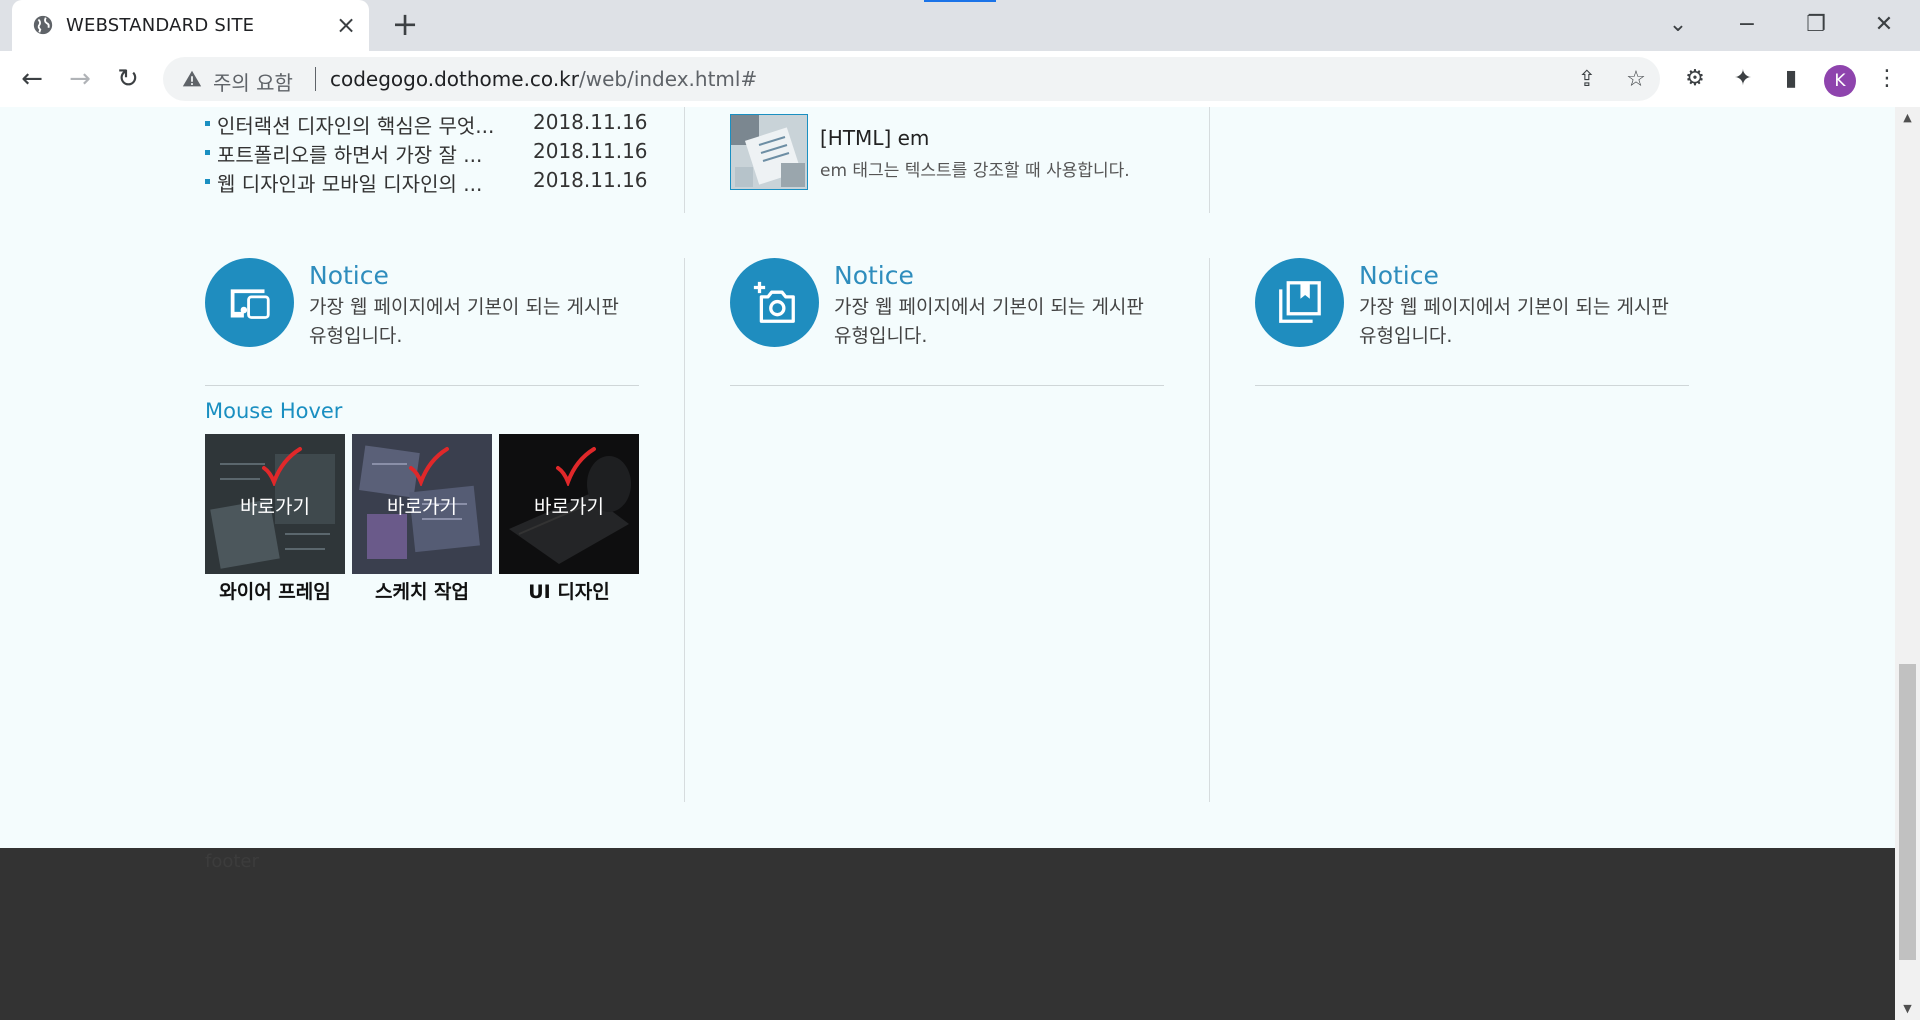  What do you see at coordinates (1747, 25) in the screenshot?
I see `minimize-button: −` at bounding box center [1747, 25].